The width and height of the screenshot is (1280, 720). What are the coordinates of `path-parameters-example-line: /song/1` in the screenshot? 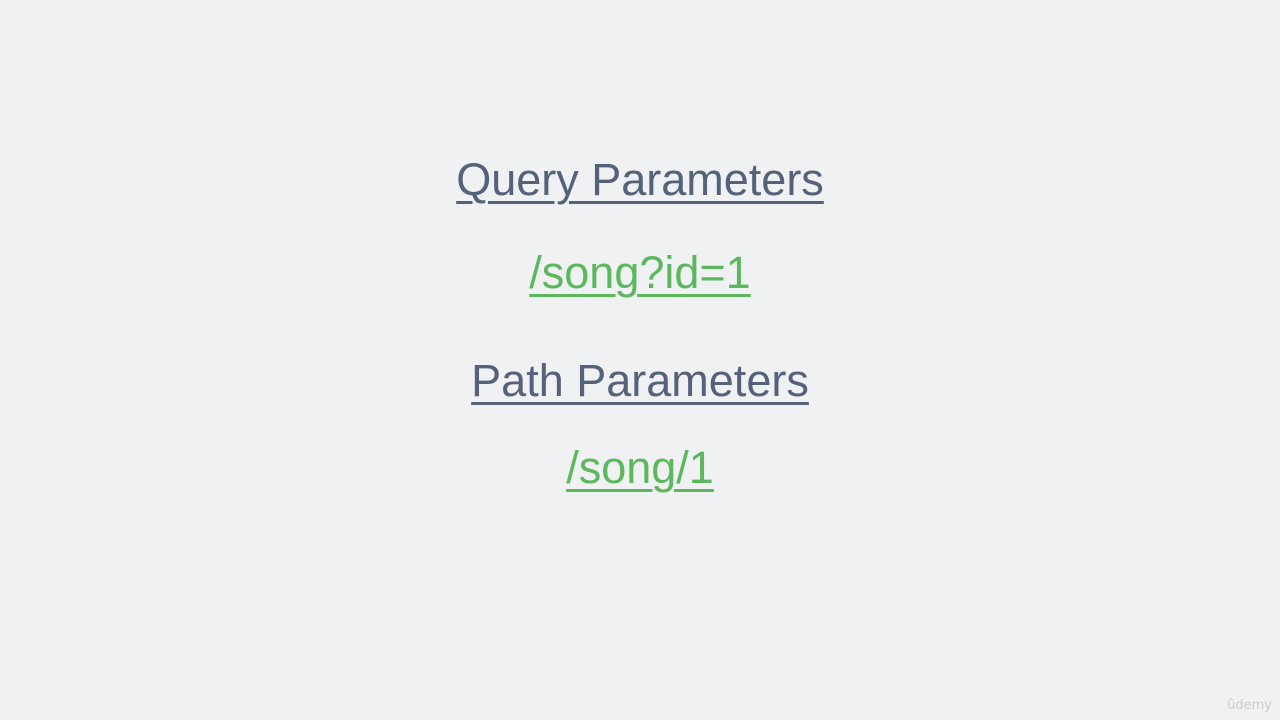 It's located at (640, 468).